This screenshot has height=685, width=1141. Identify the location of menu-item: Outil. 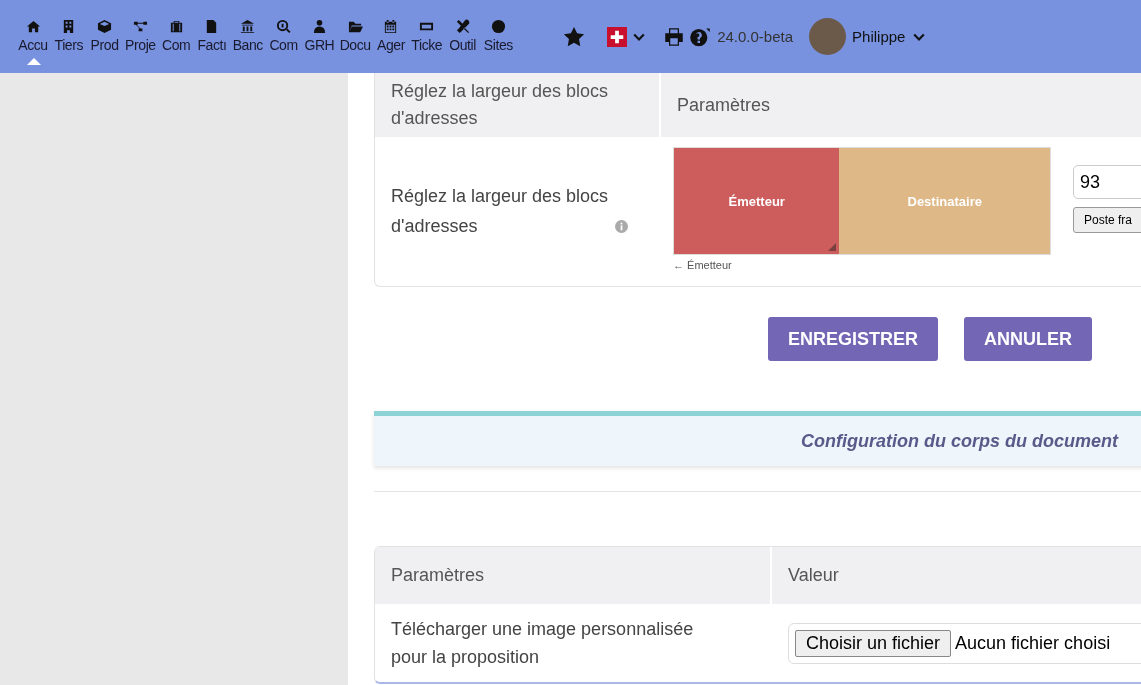
(462, 36).